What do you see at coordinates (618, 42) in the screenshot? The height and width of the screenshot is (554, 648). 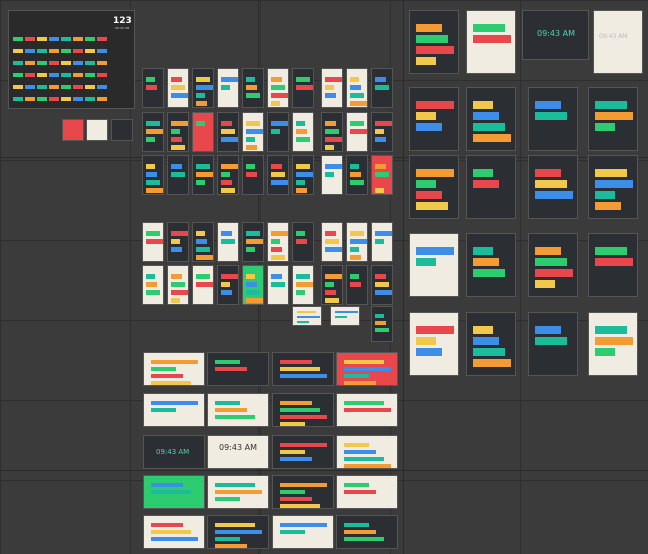 I see `clock-artboard-light: 09:43 AM` at bounding box center [618, 42].